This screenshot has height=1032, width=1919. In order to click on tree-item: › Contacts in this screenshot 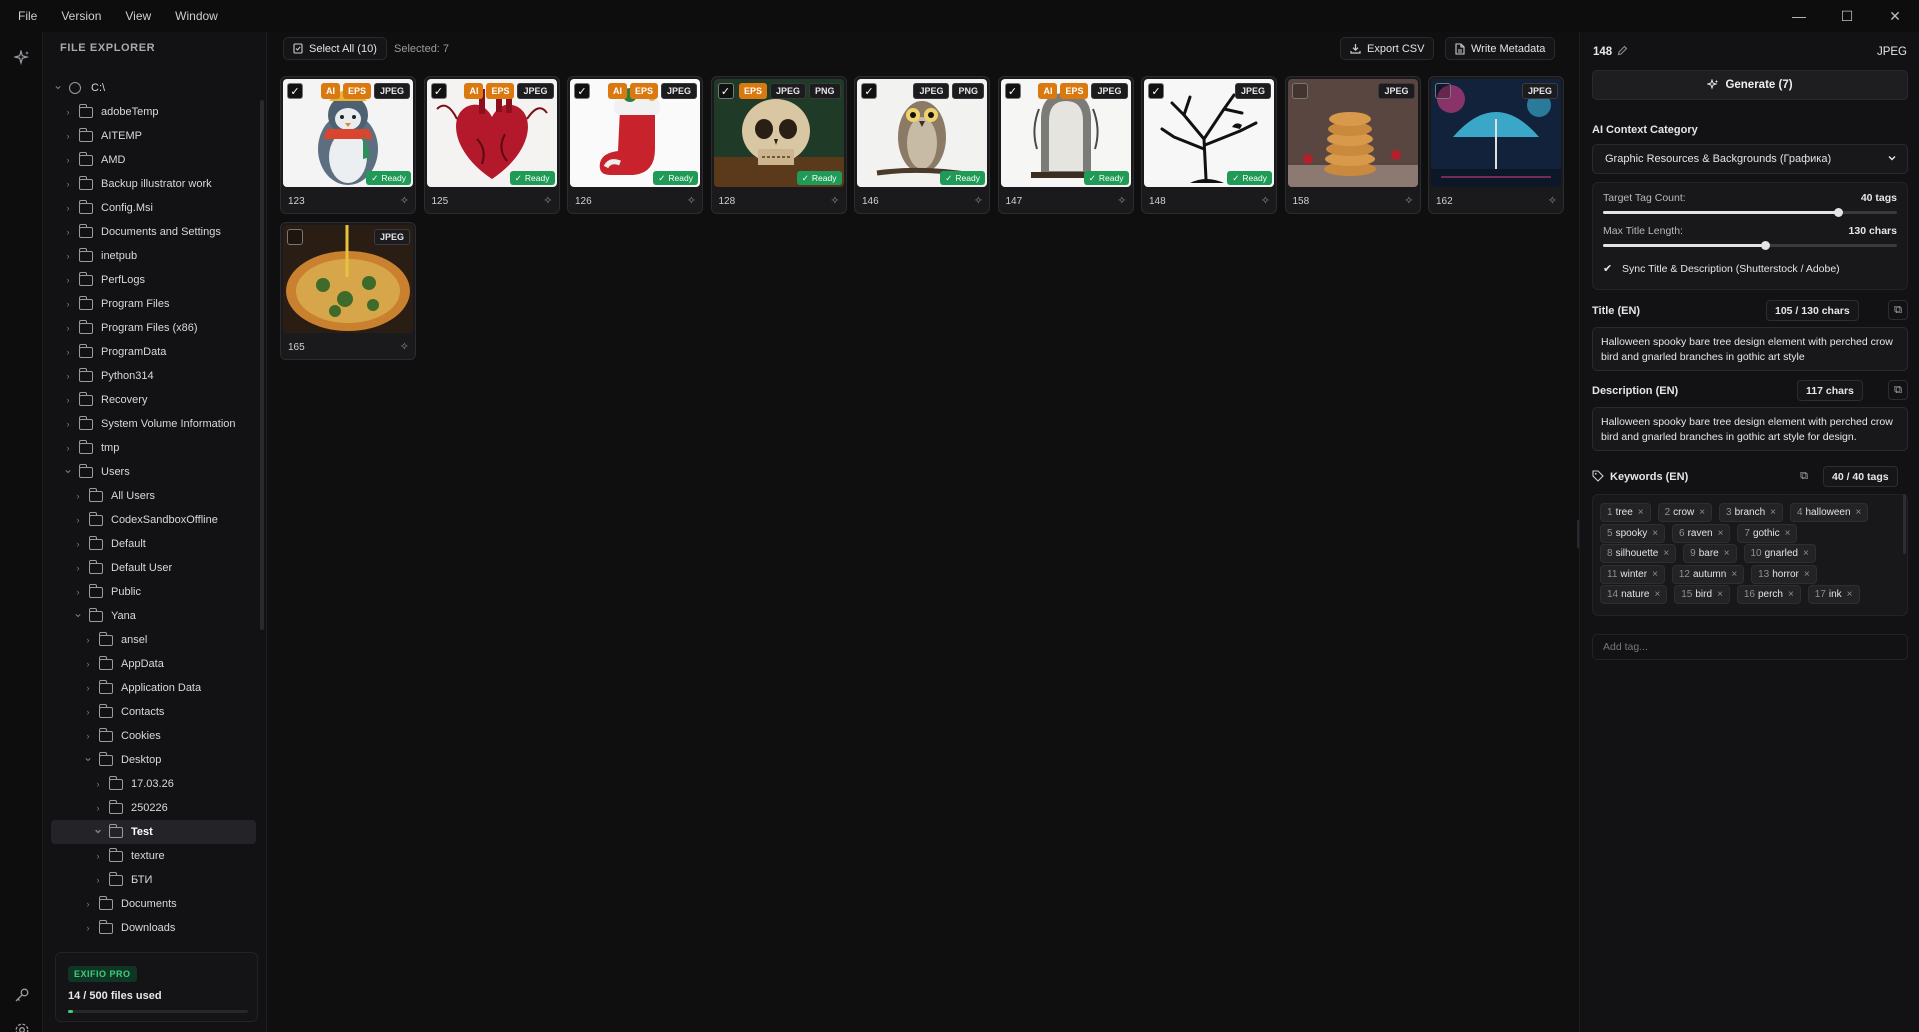, I will do `click(153, 712)`.